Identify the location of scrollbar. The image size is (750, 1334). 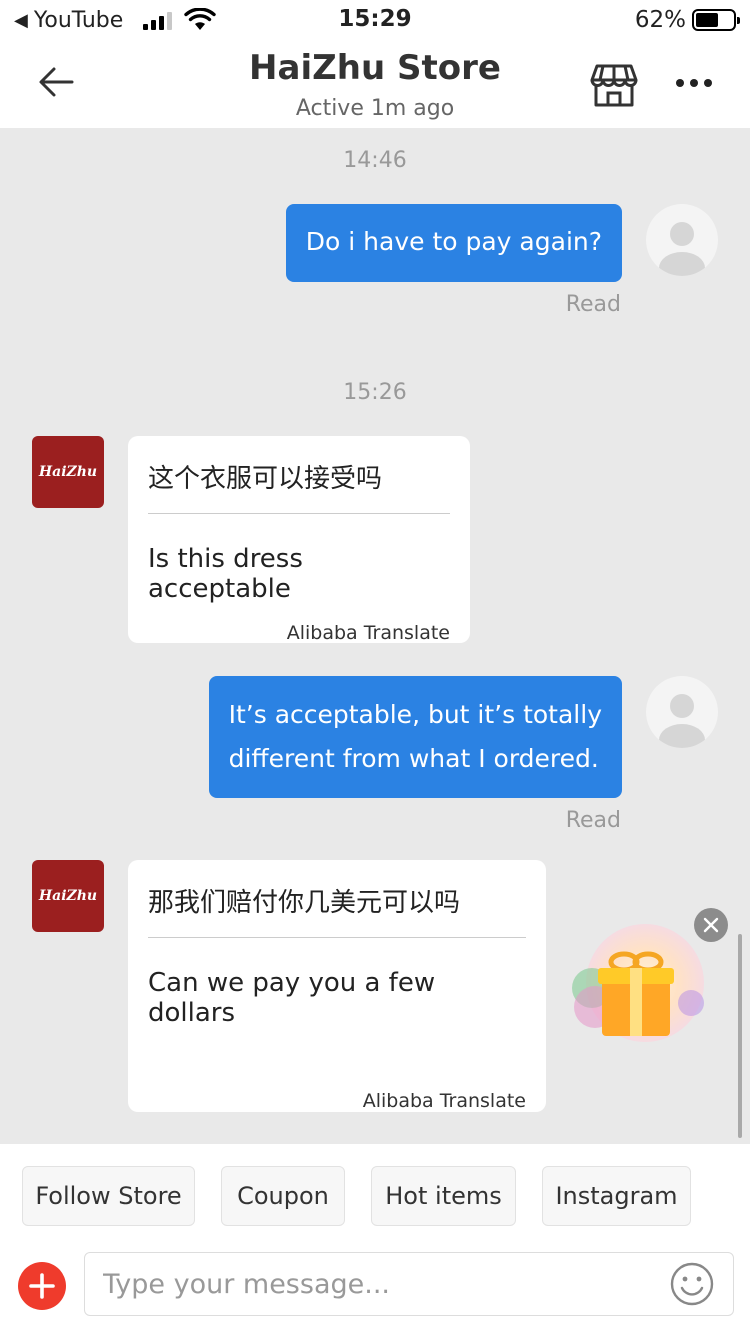
(740, 1036).